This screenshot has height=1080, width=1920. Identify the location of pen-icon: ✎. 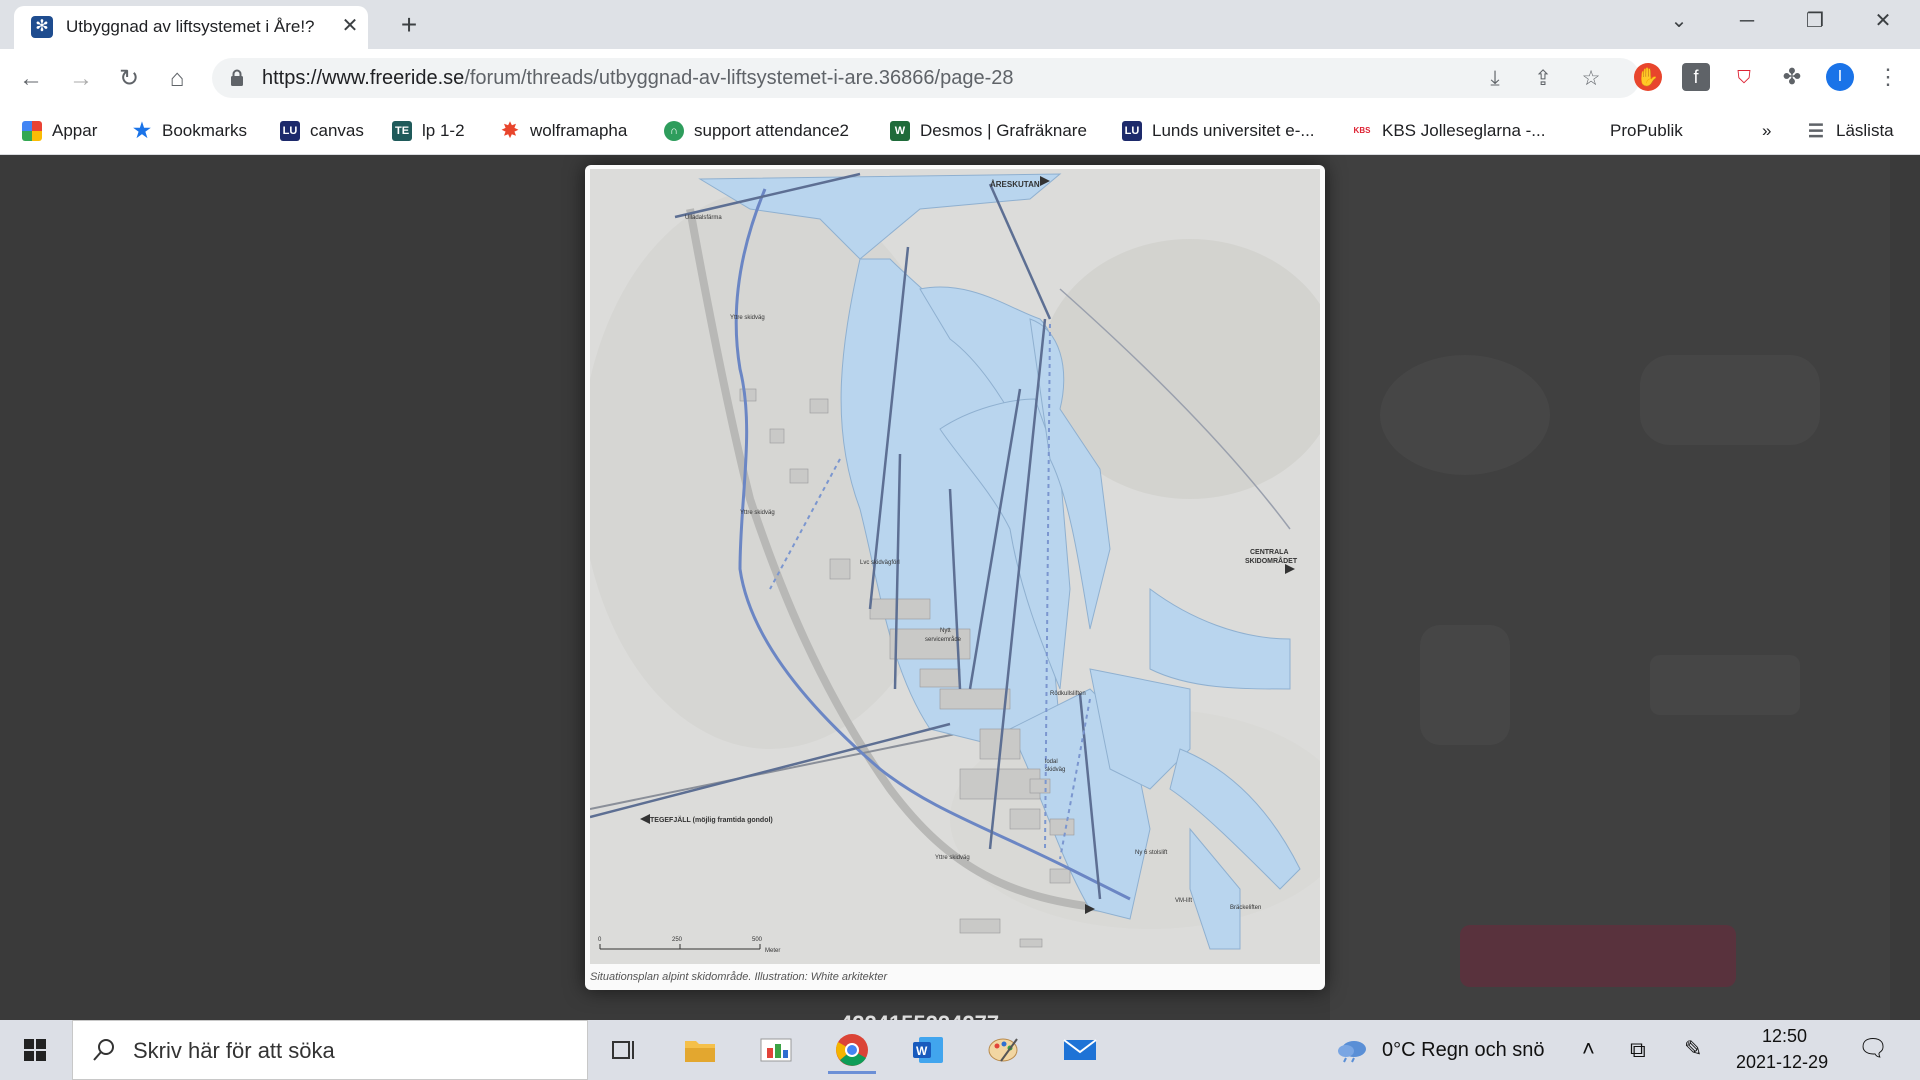
(1693, 1049).